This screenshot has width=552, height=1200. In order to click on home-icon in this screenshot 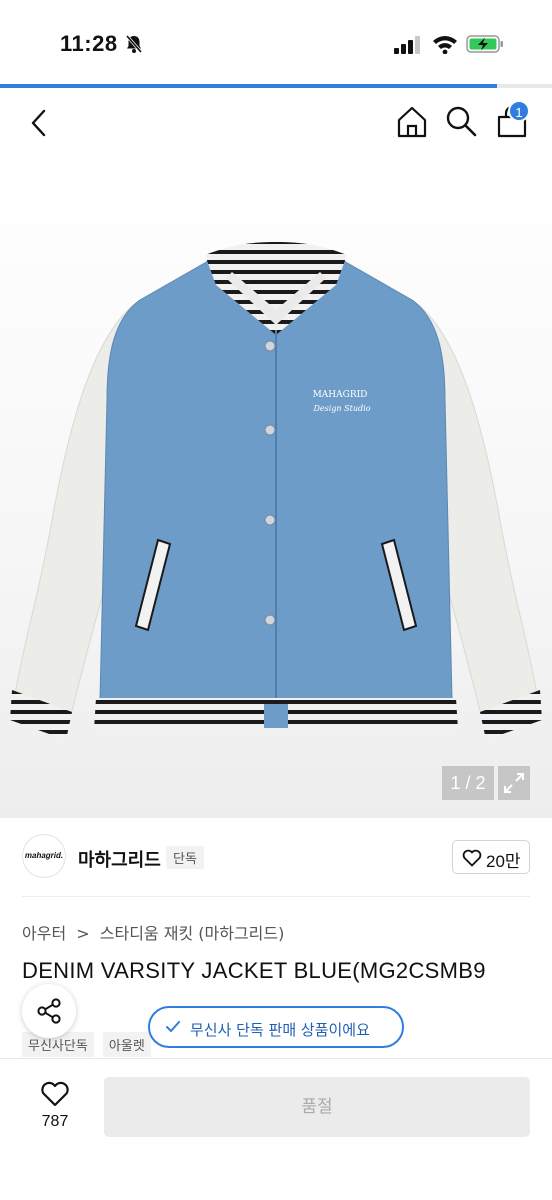, I will do `click(412, 122)`.